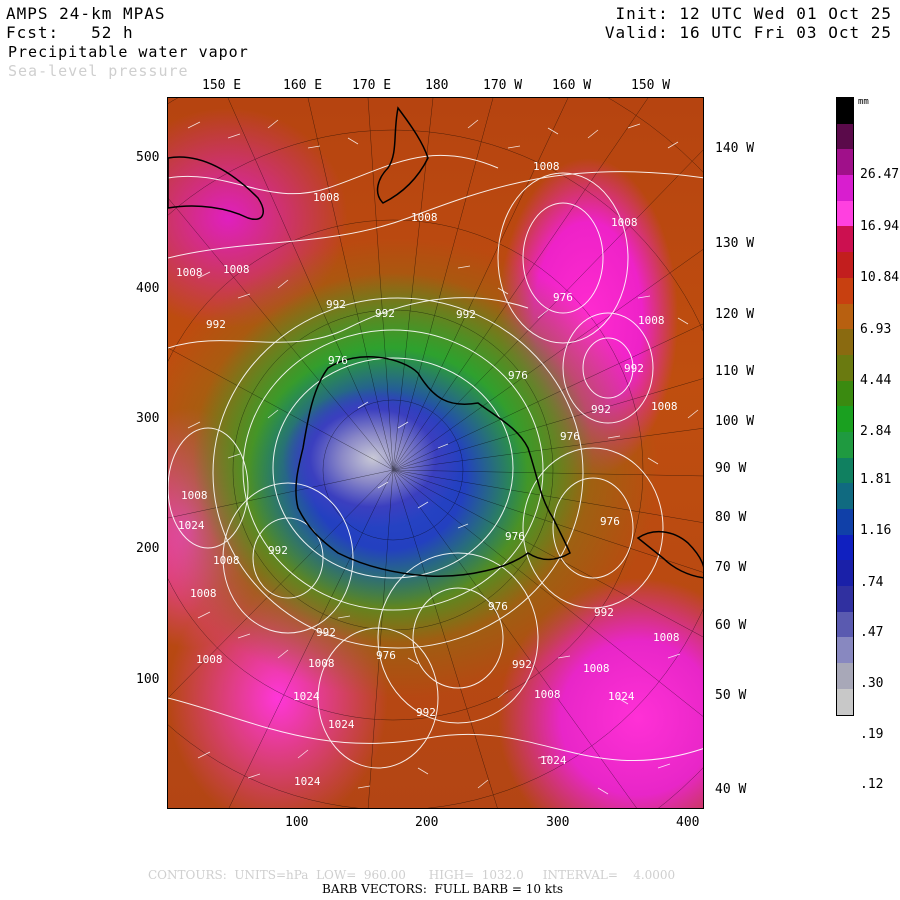  What do you see at coordinates (303, 85) in the screenshot?
I see `lon-label: 160 E` at bounding box center [303, 85].